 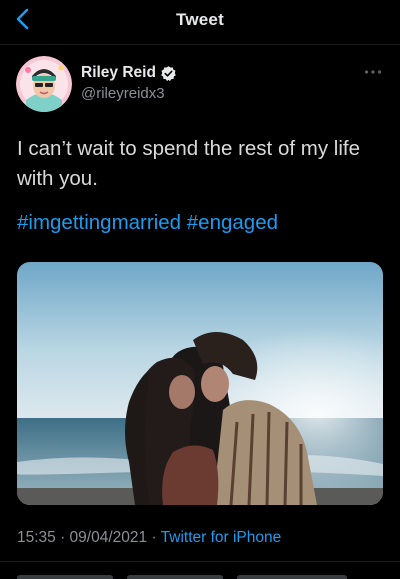 What do you see at coordinates (232, 222) in the screenshot?
I see `hashtag-link: #engaged` at bounding box center [232, 222].